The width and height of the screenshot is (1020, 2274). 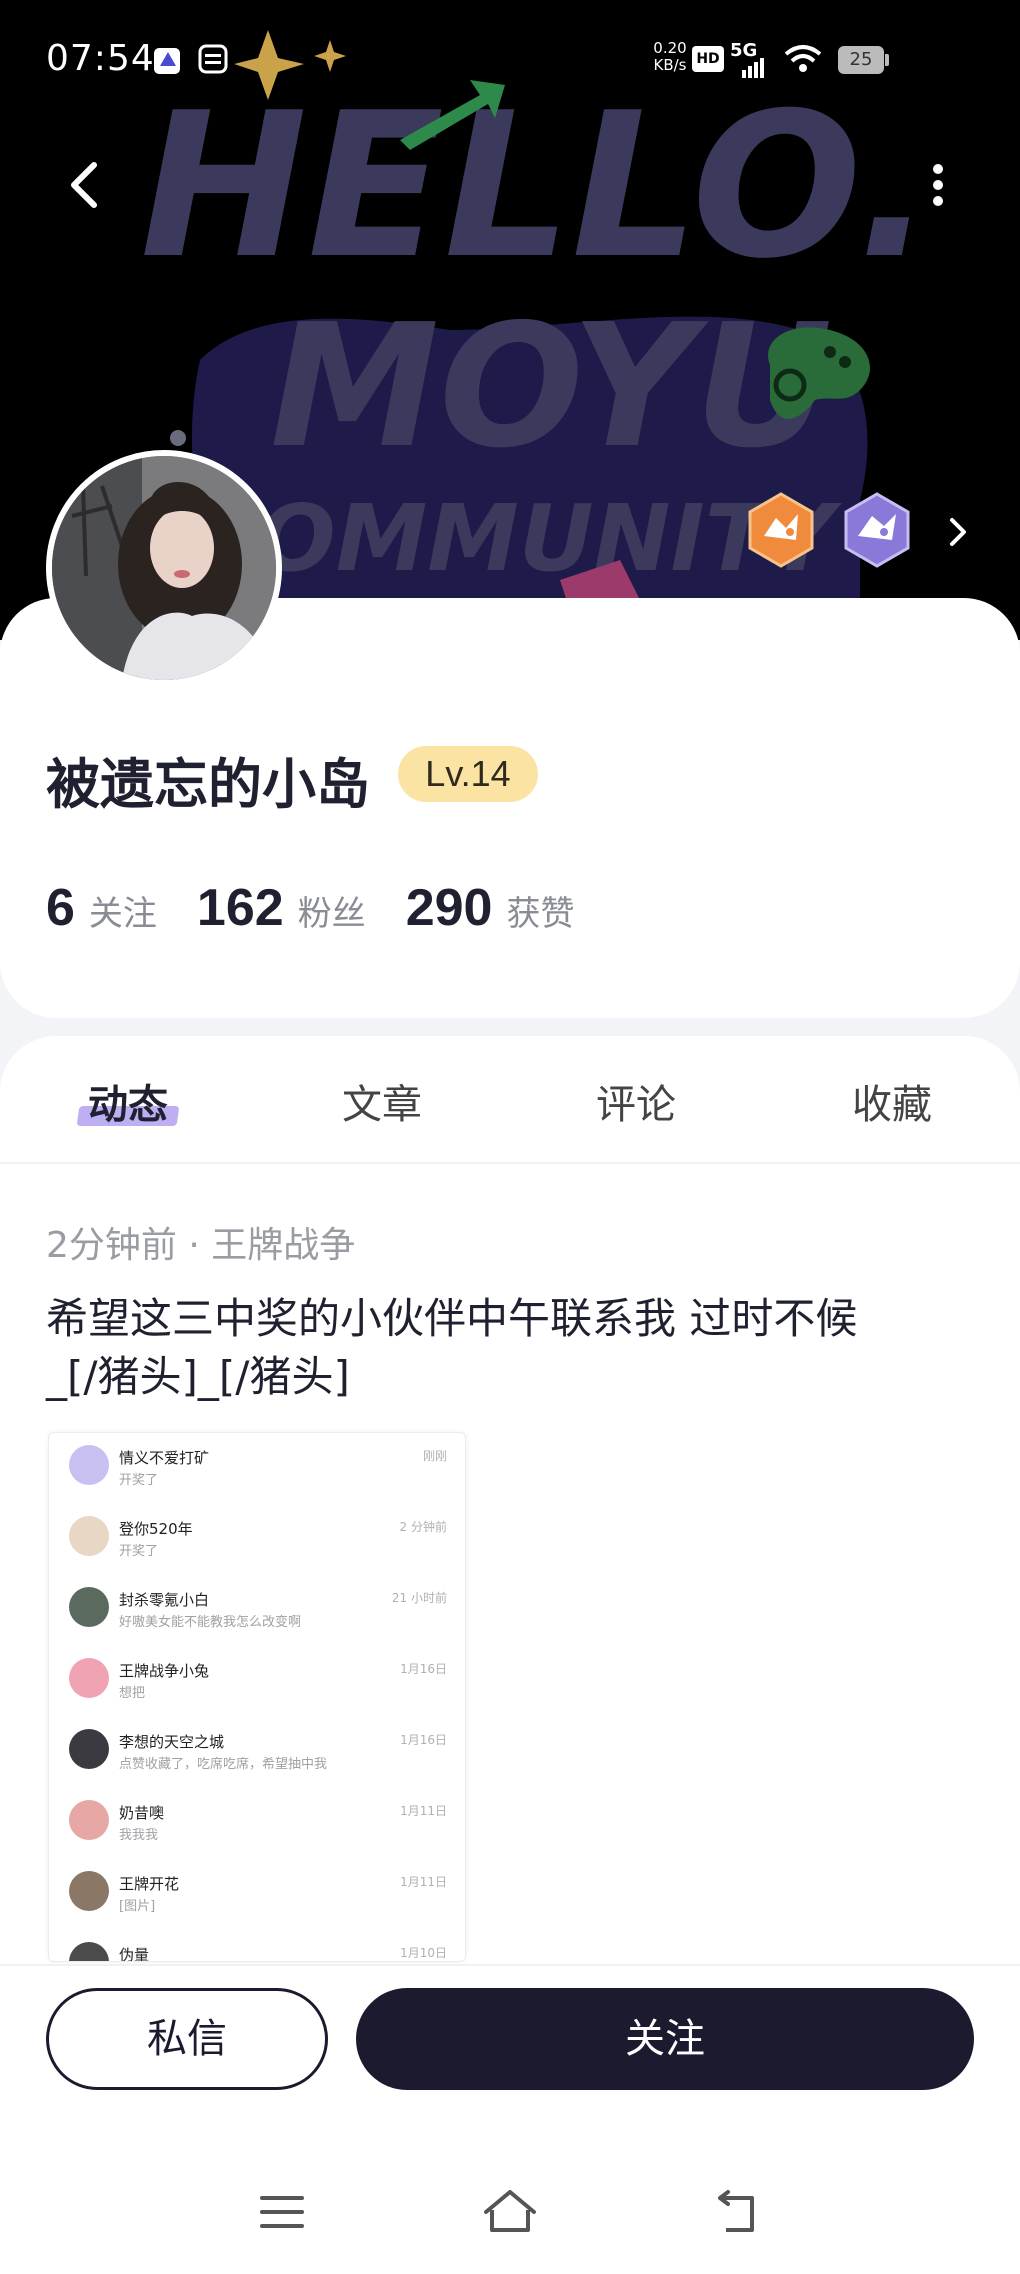 I want to click on tab-divider, so click(x=510, y=1163).